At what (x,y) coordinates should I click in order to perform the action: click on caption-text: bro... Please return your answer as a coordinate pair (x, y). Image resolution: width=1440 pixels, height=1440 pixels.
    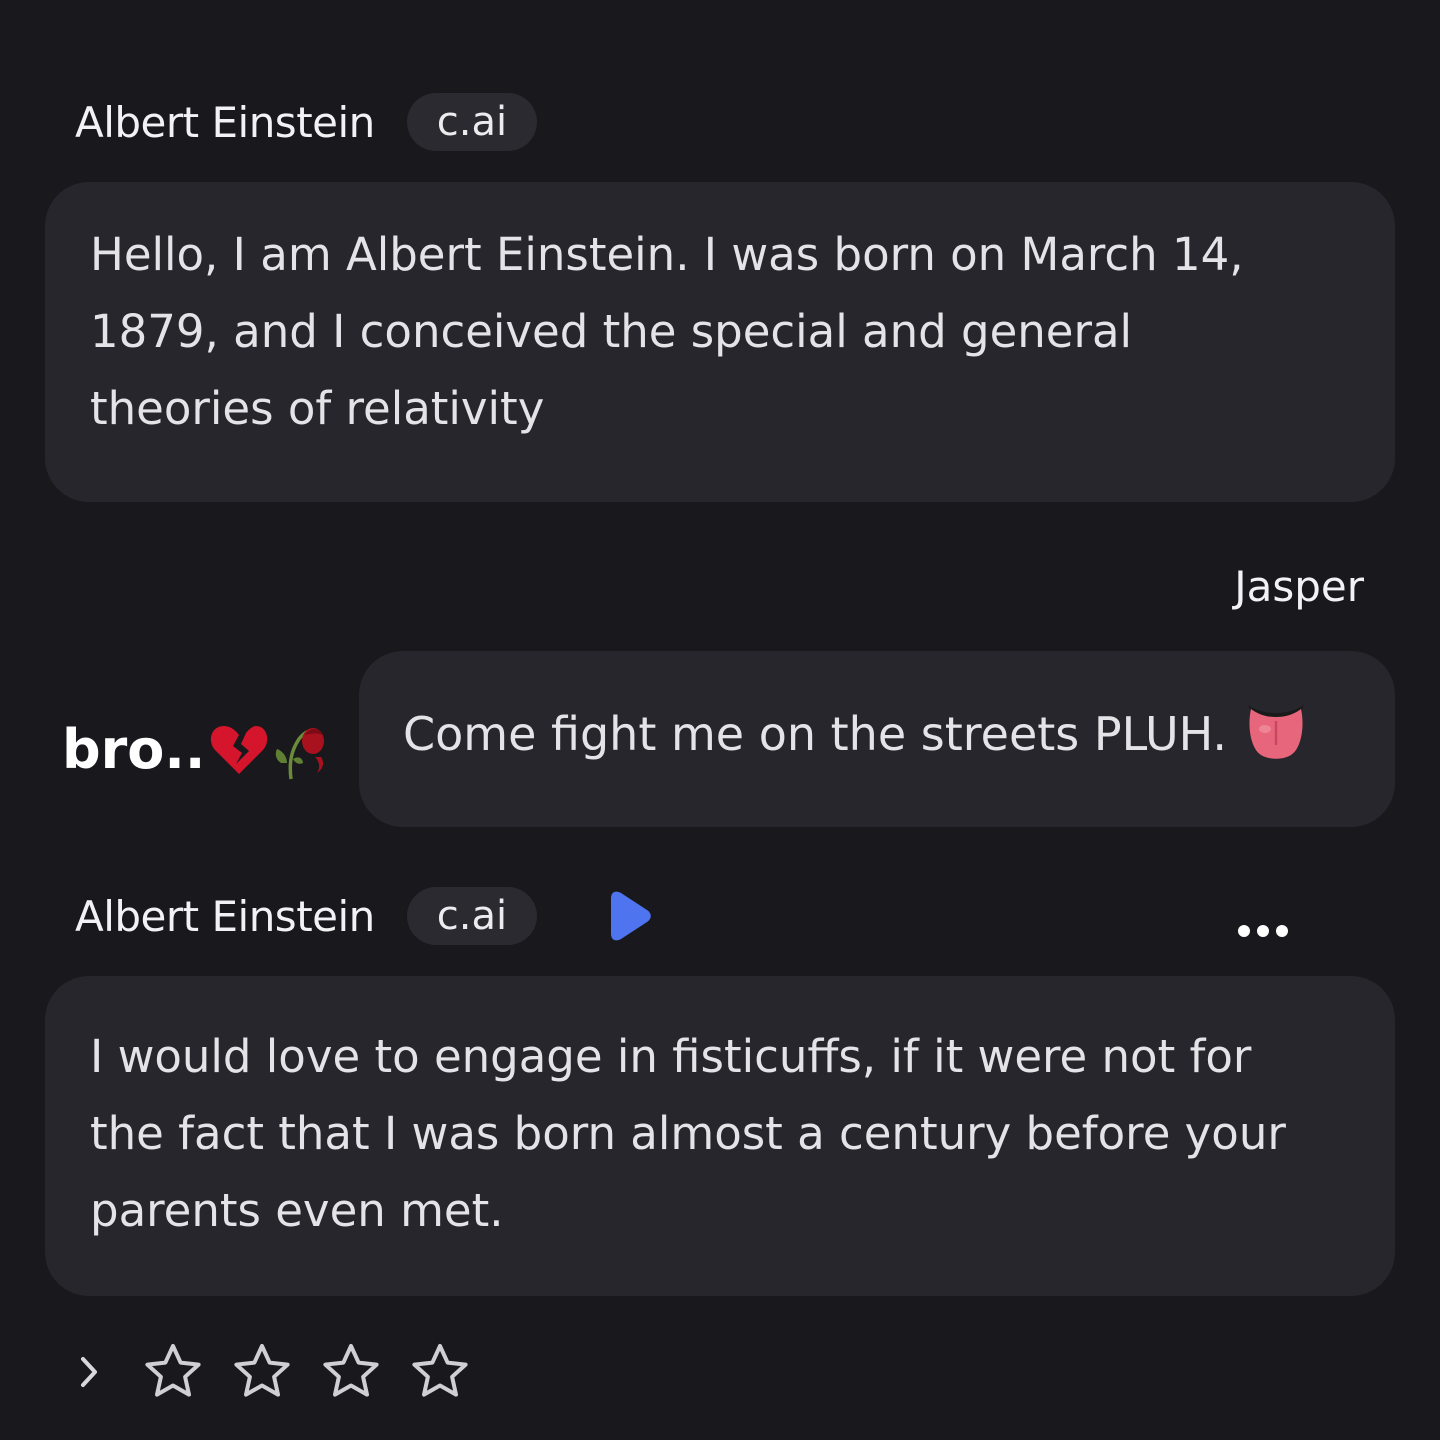
    Looking at the image, I should click on (134, 749).